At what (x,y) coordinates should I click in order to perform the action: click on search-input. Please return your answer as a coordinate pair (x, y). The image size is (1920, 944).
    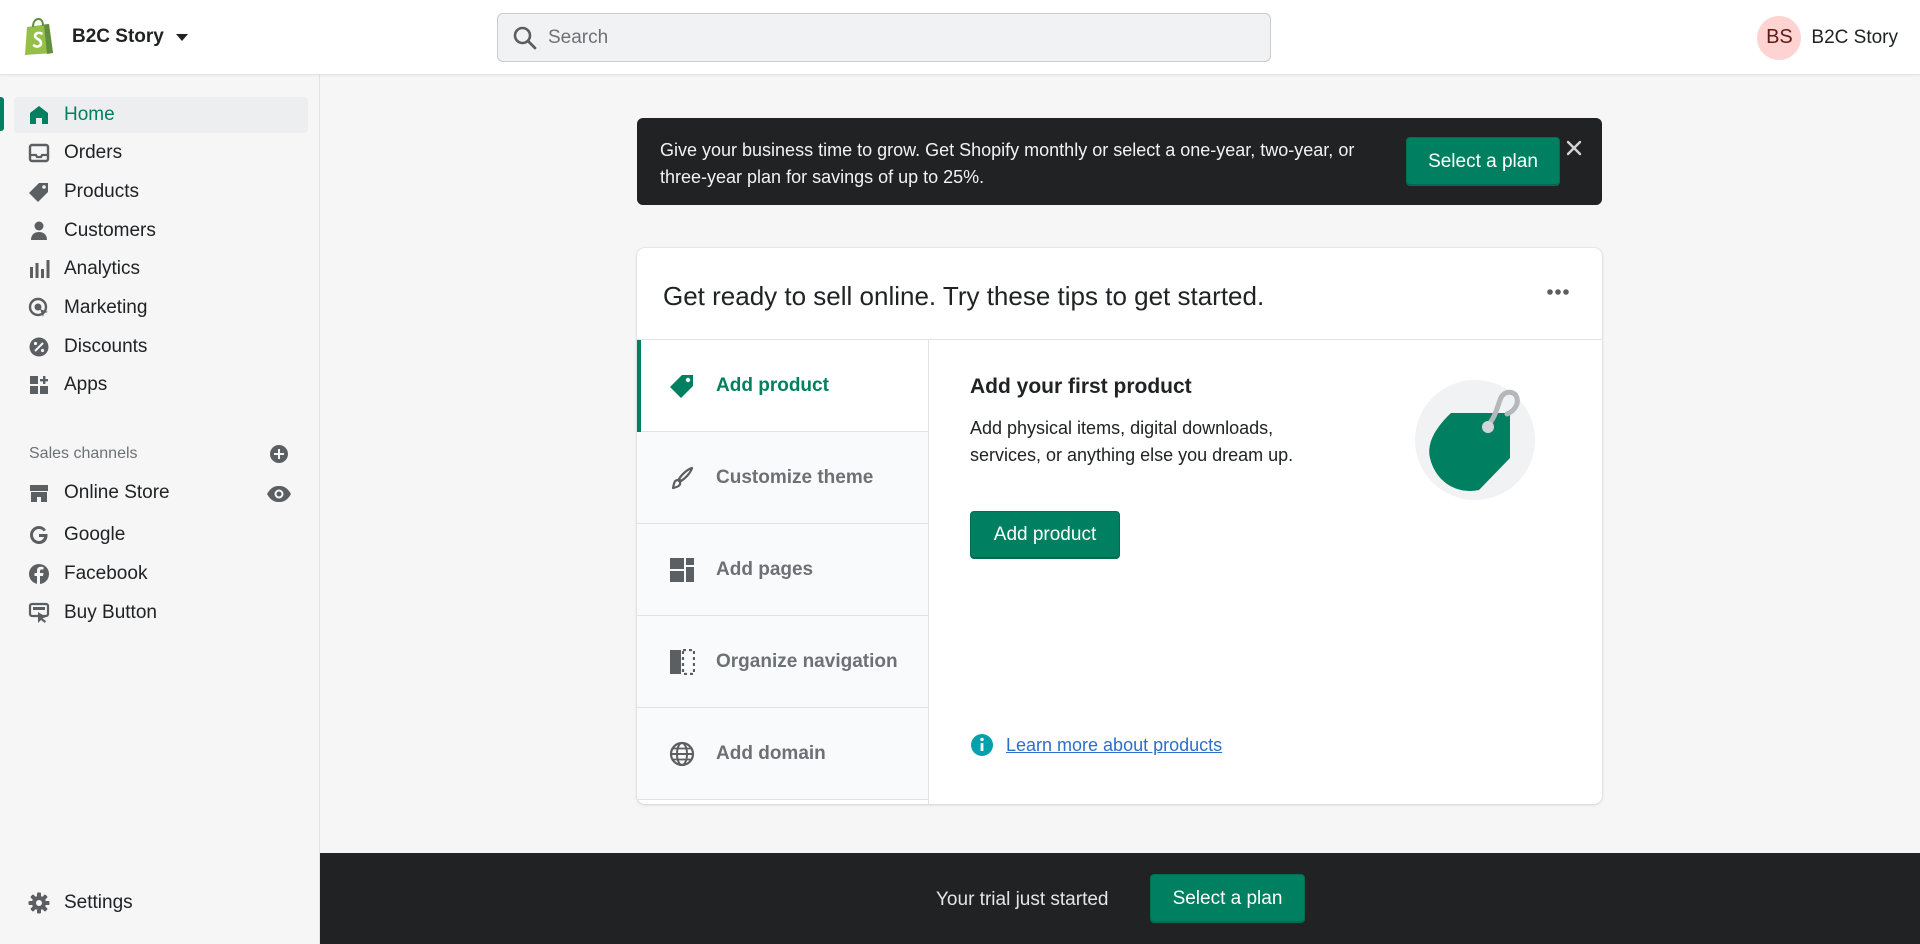
    Looking at the image, I should click on (888, 37).